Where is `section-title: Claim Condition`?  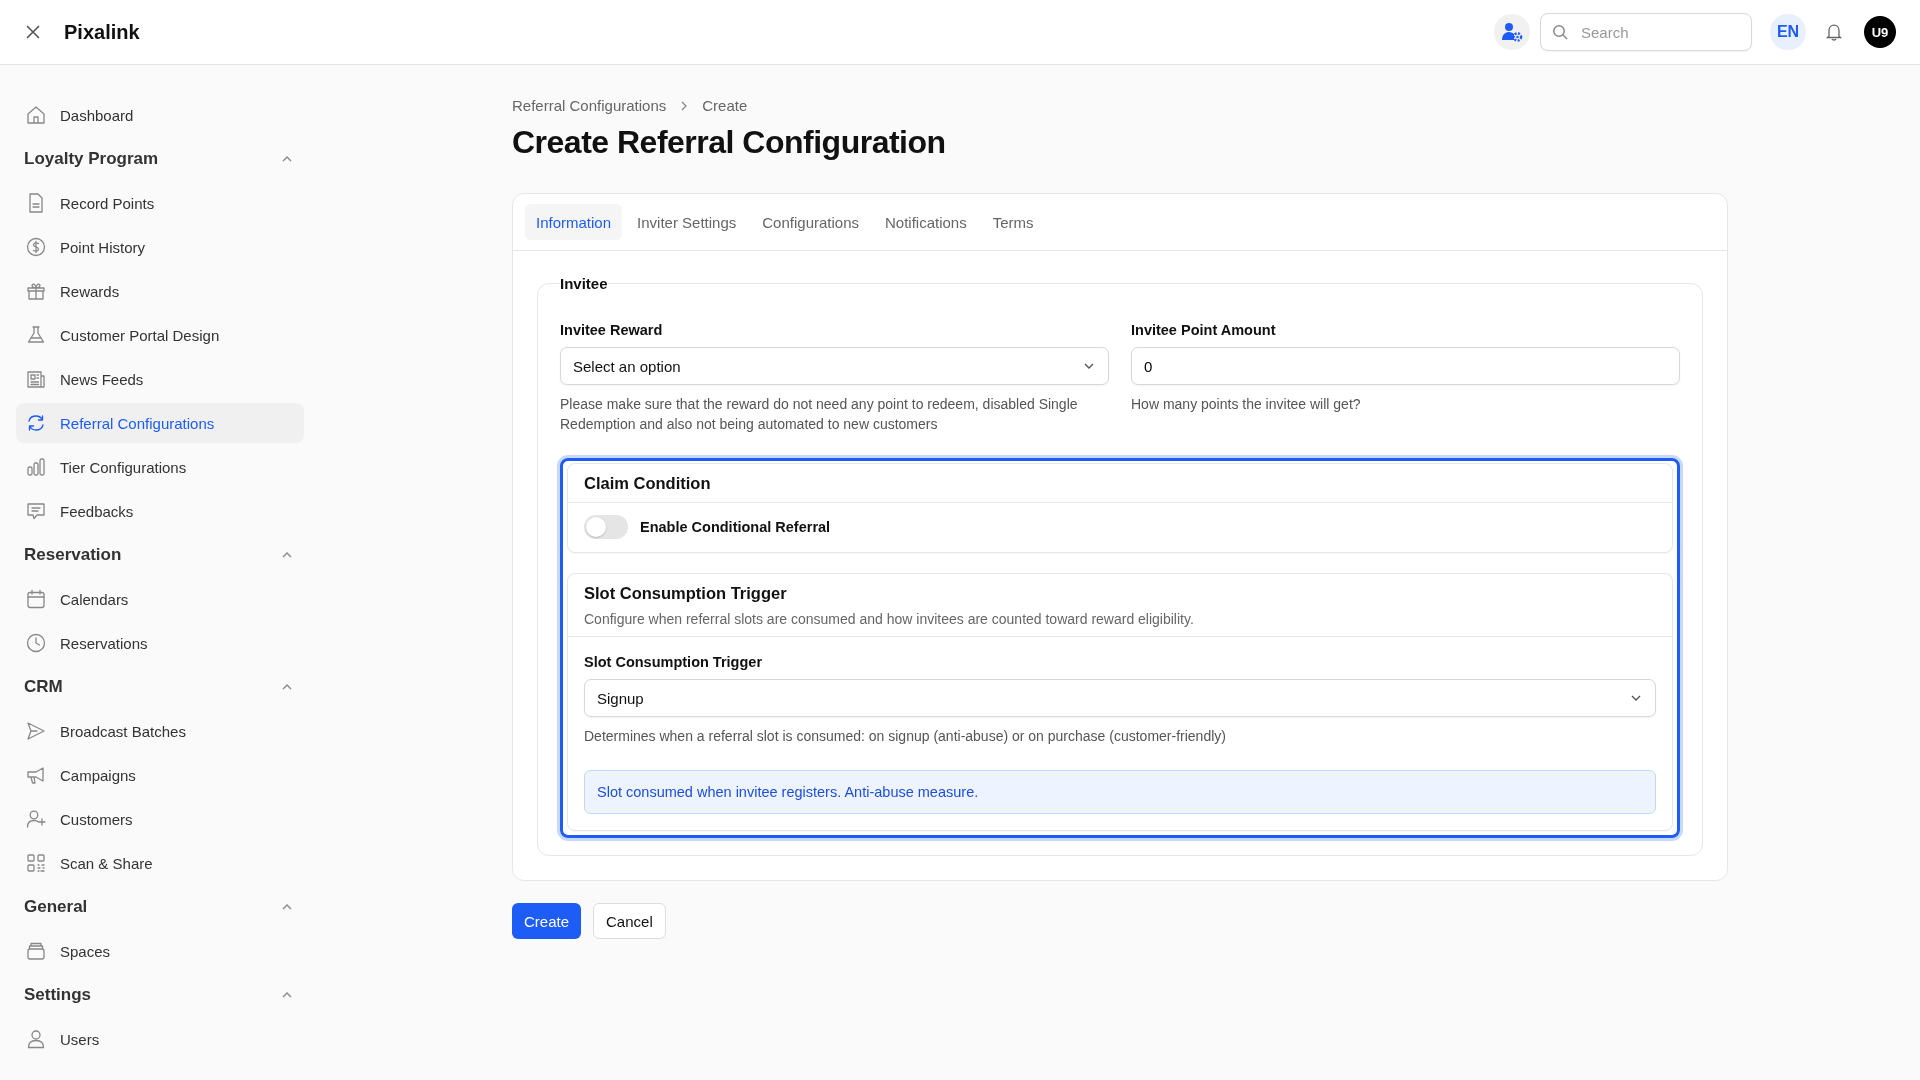
section-title: Claim Condition is located at coordinates (648, 483).